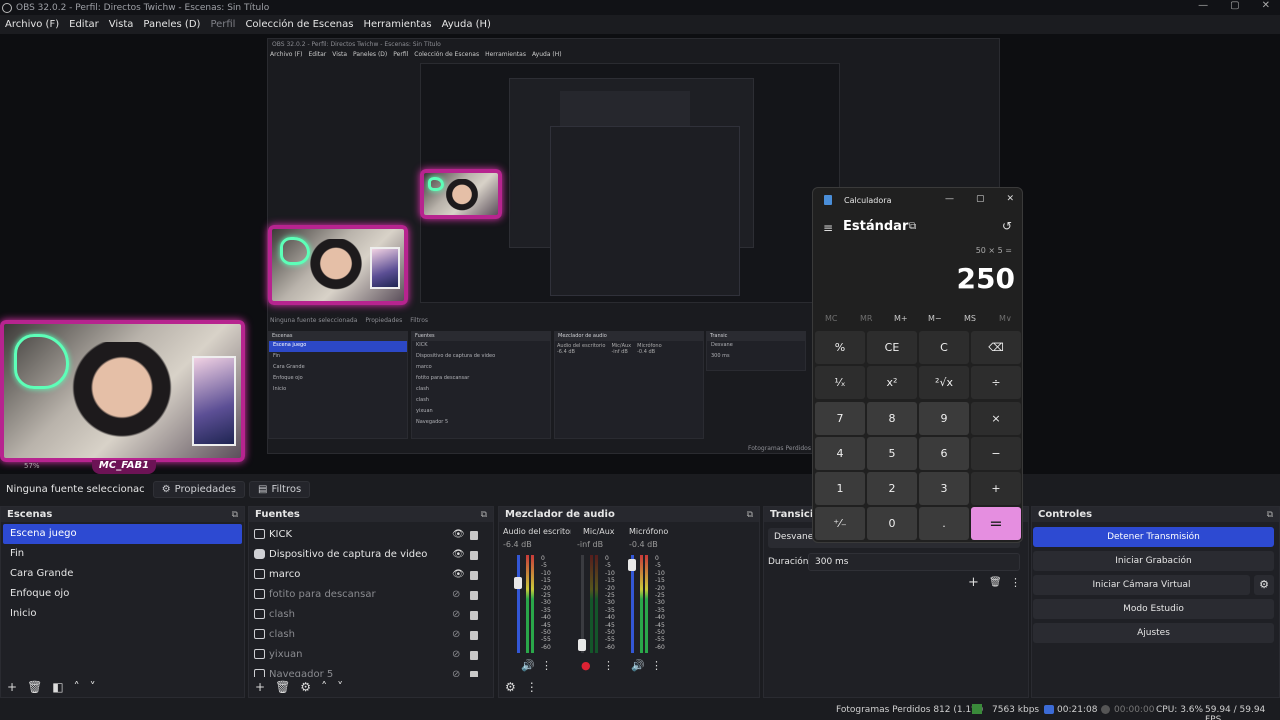 Image resolution: width=1280 pixels, height=720 pixels. What do you see at coordinates (1153, 561) in the screenshot?
I see `start-recording-button: Iniciar Grabación` at bounding box center [1153, 561].